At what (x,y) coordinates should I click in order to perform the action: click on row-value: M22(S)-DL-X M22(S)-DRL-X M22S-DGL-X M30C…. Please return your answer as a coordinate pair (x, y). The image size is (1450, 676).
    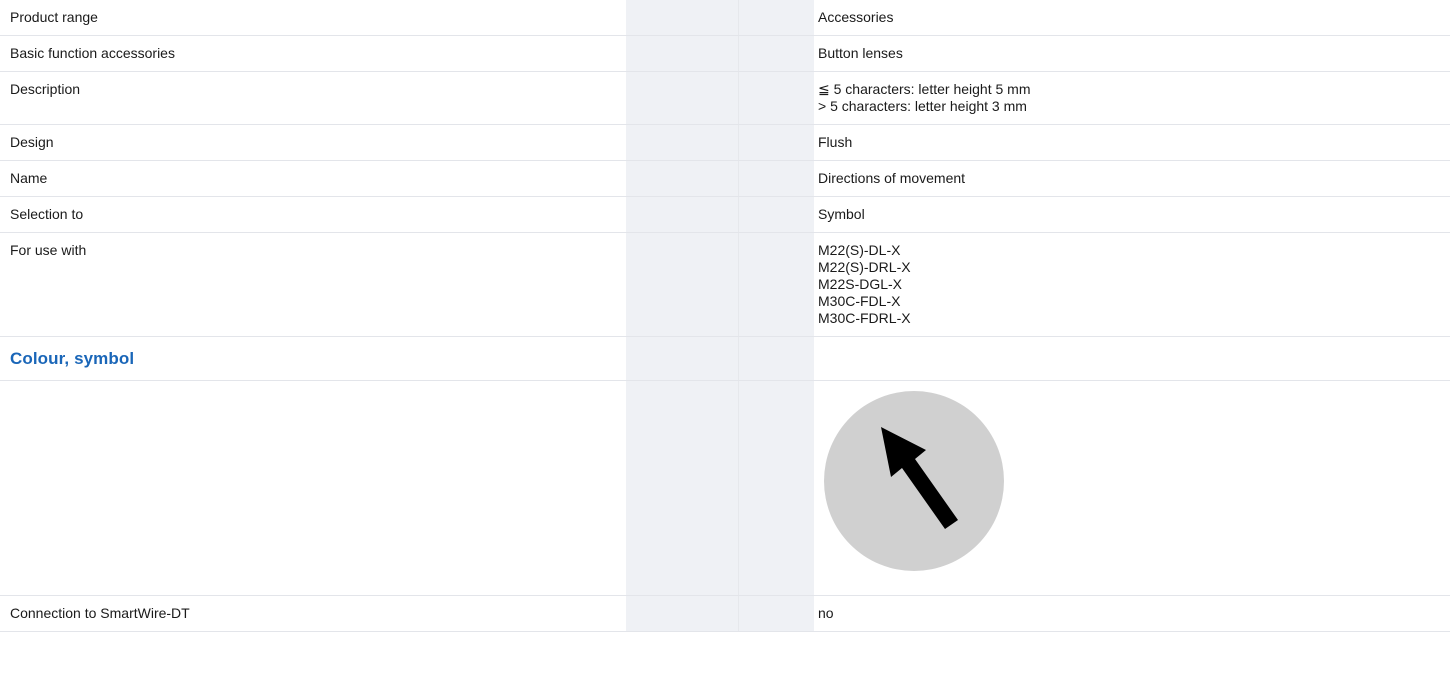
    Looking at the image, I should click on (1132, 284).